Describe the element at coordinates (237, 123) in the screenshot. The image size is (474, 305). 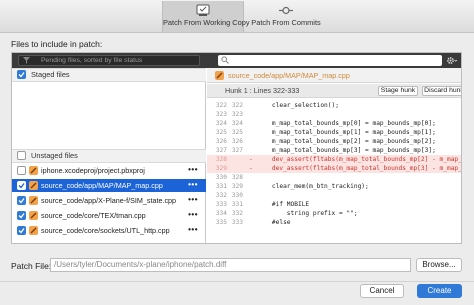
I see `new-line-number: 324` at that location.